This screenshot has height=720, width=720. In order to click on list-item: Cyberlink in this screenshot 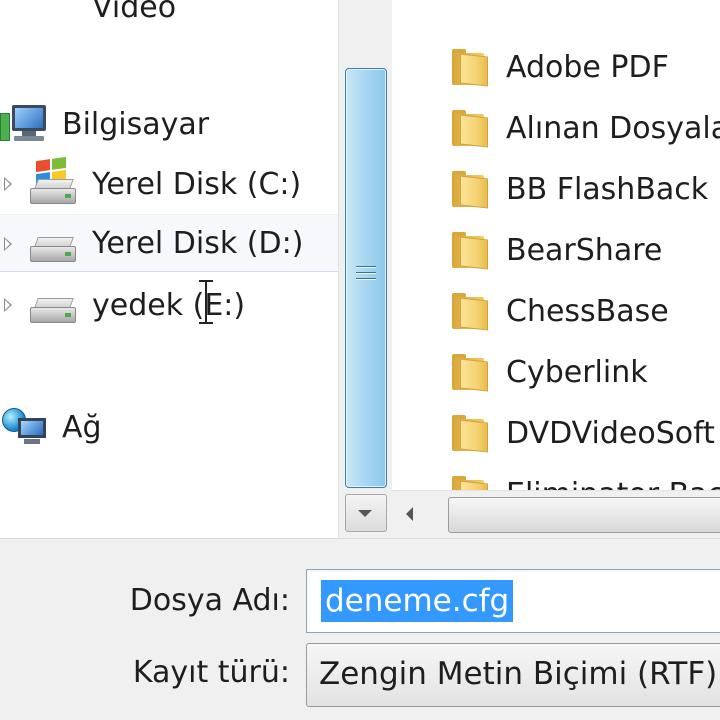, I will do `click(556, 372)`.